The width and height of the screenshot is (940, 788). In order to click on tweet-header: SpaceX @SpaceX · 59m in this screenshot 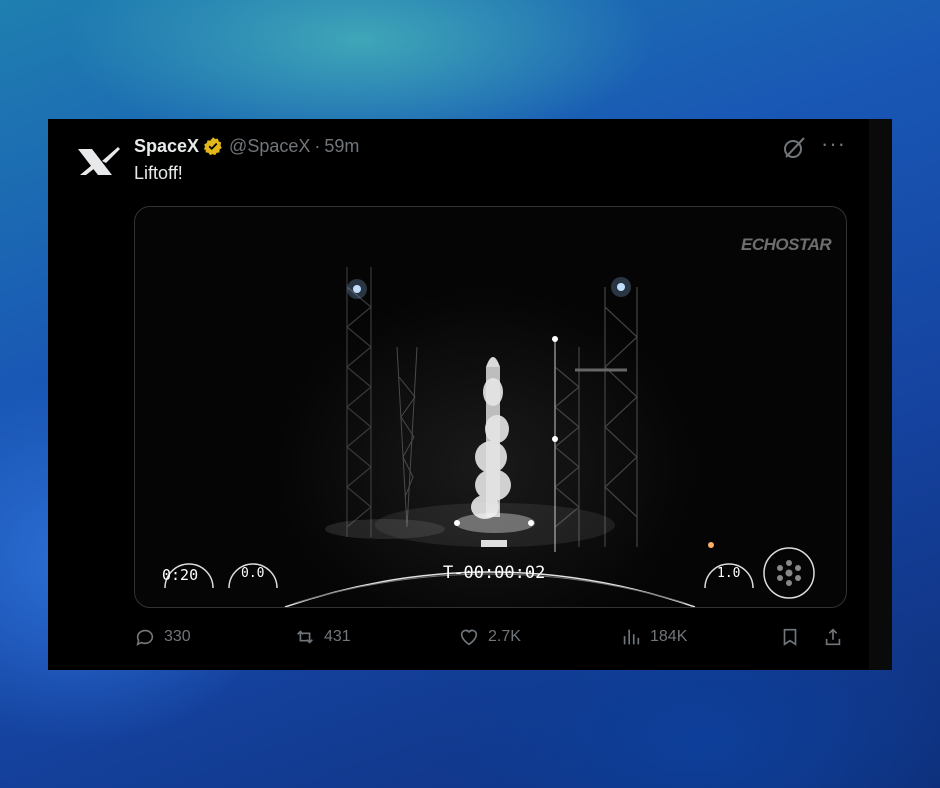, I will do `click(246, 146)`.